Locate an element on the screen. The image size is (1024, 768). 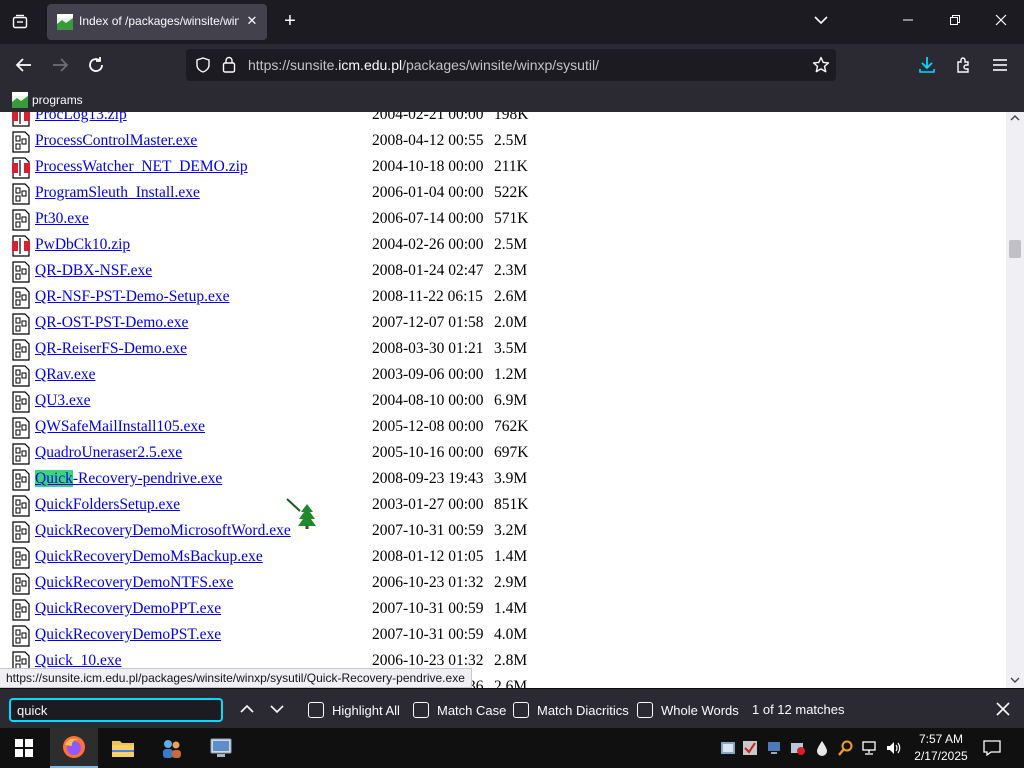
people-icon is located at coordinates (172, 749).